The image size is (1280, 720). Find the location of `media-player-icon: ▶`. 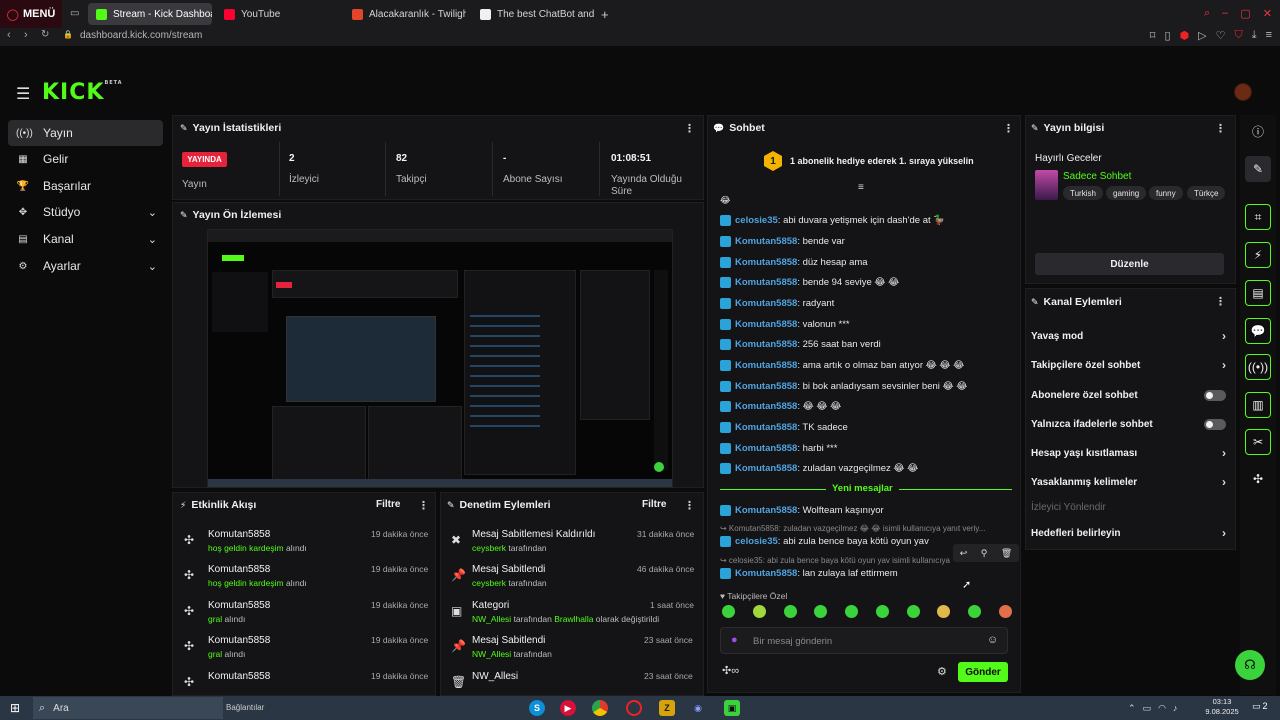

media-player-icon: ▶ is located at coordinates (568, 708).